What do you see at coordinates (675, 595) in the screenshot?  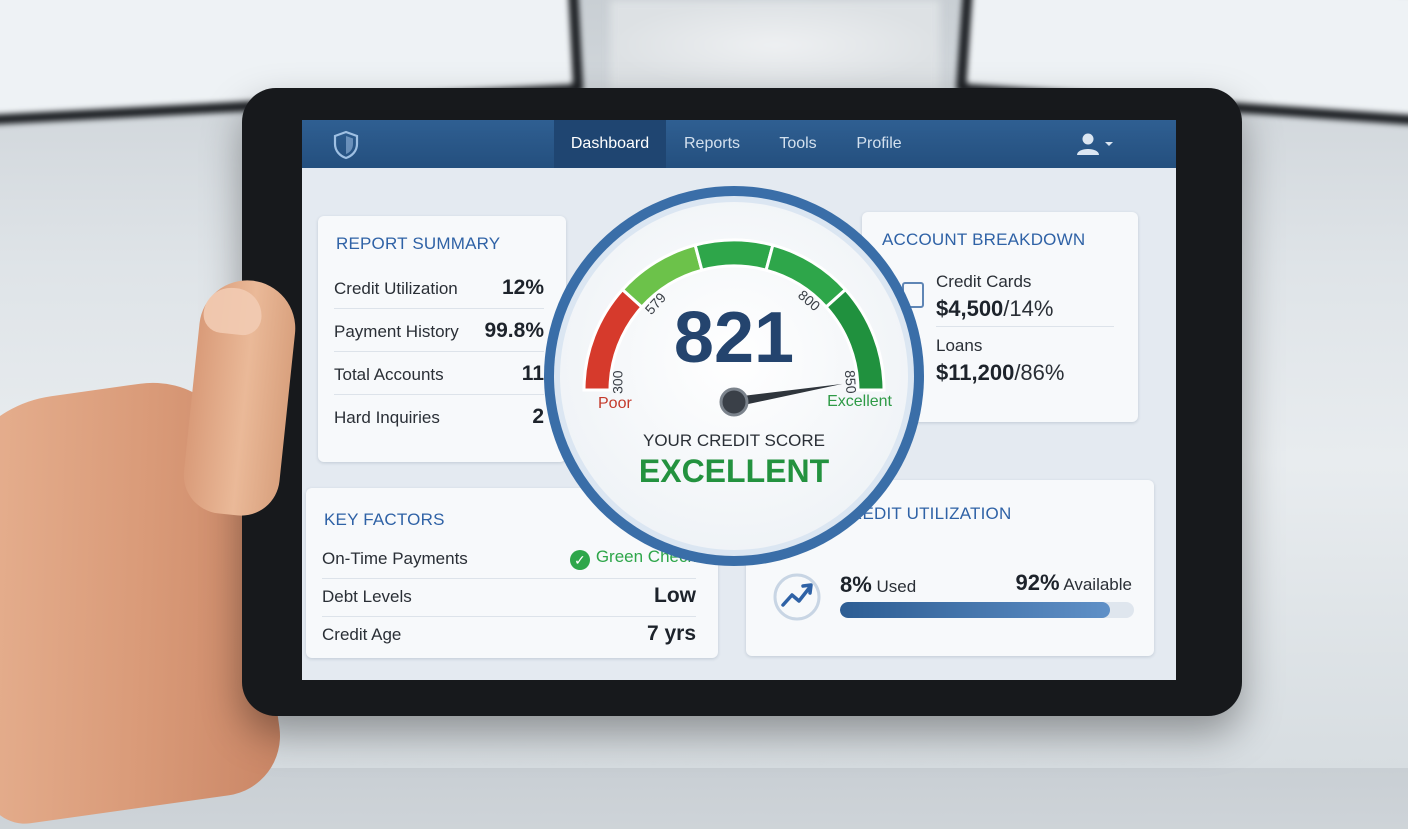 I see `factor-value: Low` at bounding box center [675, 595].